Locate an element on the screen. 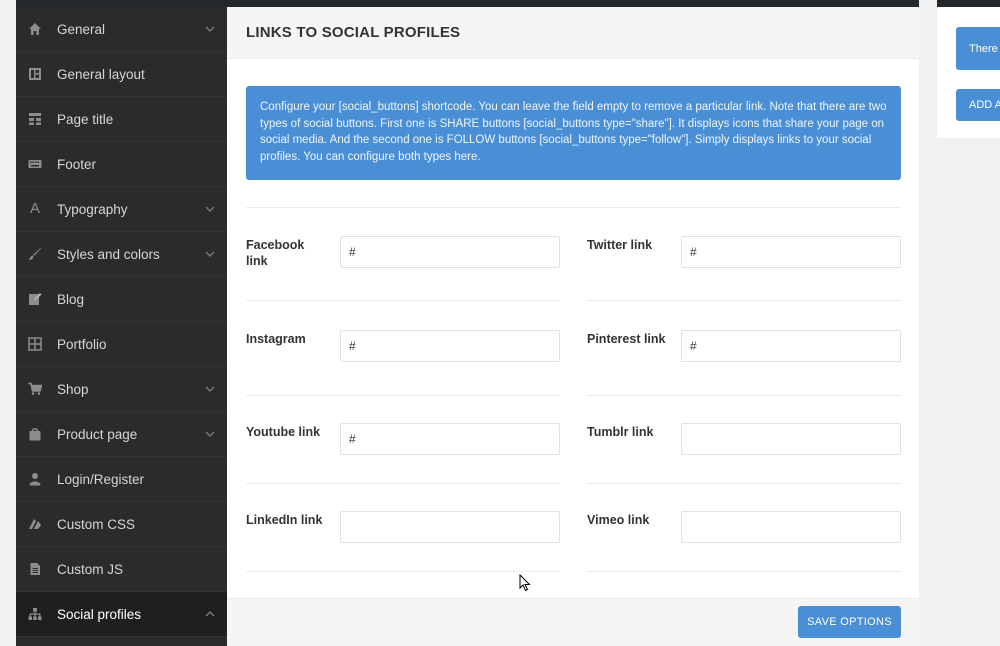  sidebar-item-label: General is located at coordinates (81, 29).